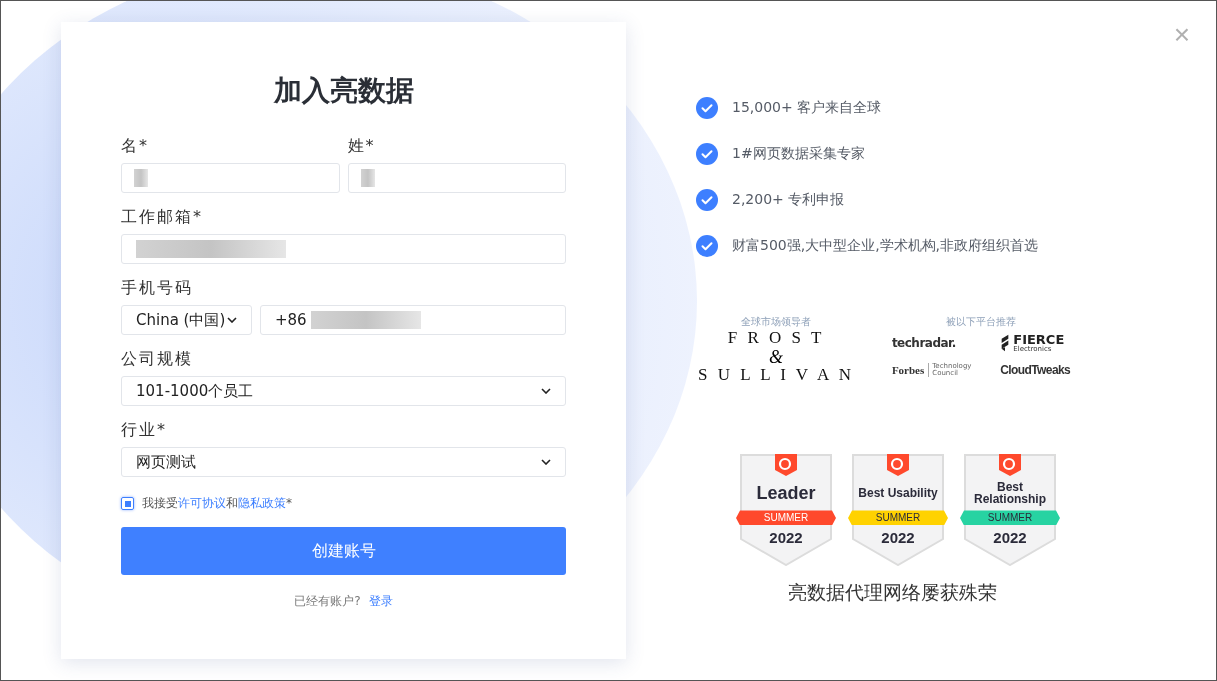  I want to click on consent-text: 我接受许可协议和隐私政策*, so click(217, 503).